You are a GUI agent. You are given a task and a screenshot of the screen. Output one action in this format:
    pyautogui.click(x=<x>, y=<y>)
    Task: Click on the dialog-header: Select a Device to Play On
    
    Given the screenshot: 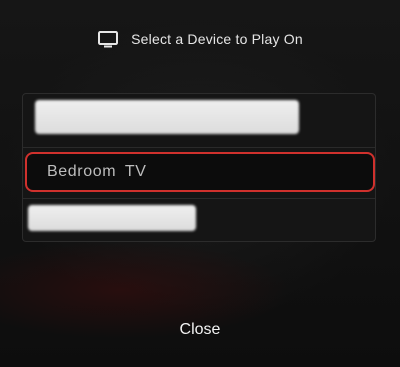 What is the action you would take?
    pyautogui.click(x=200, y=39)
    